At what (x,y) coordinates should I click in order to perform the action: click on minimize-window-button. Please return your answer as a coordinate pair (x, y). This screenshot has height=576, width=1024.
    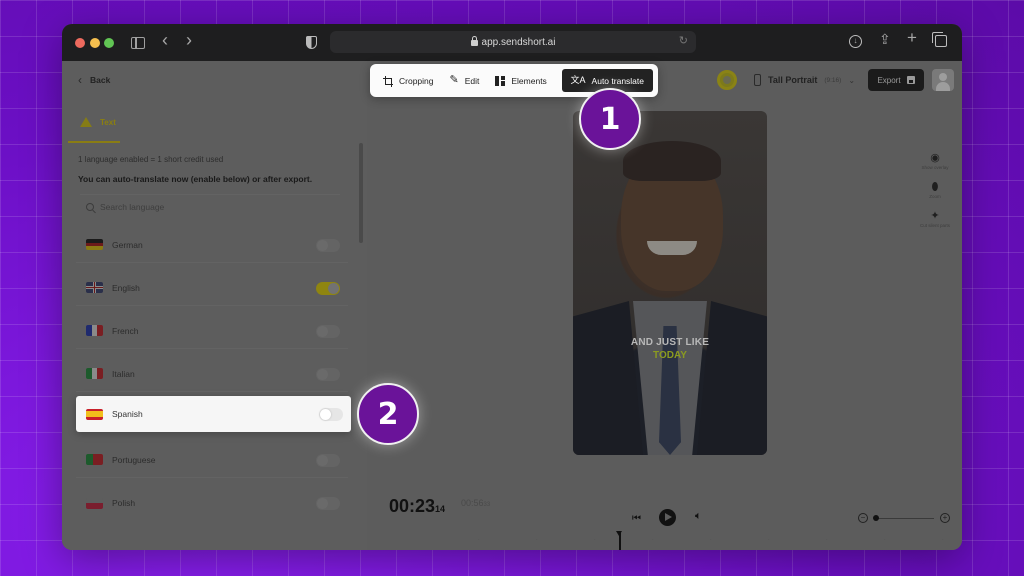
    Looking at the image, I should click on (95, 43).